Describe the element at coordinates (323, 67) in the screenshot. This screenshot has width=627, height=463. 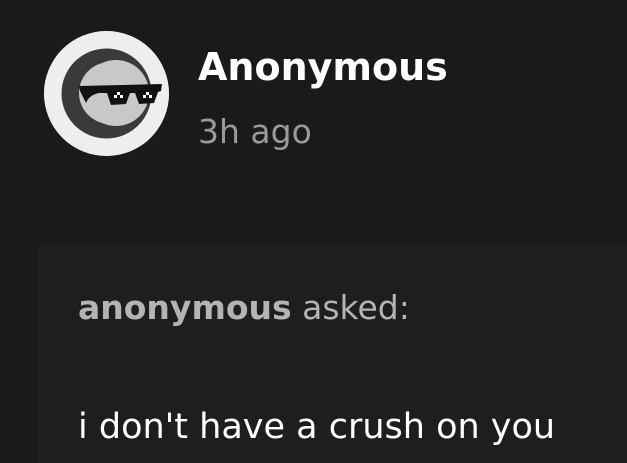
I see `author-name: Anonymous` at that location.